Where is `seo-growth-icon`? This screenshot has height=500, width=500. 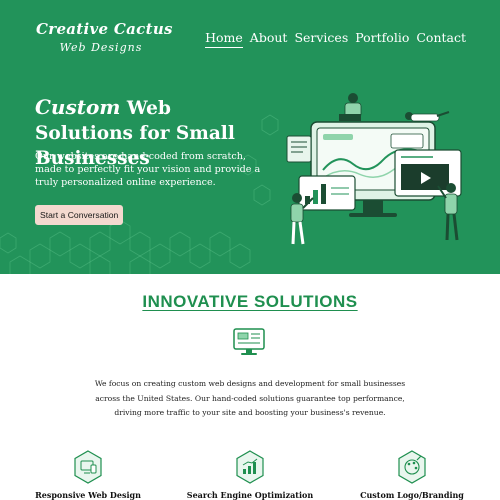 seo-growth-icon is located at coordinates (250, 467).